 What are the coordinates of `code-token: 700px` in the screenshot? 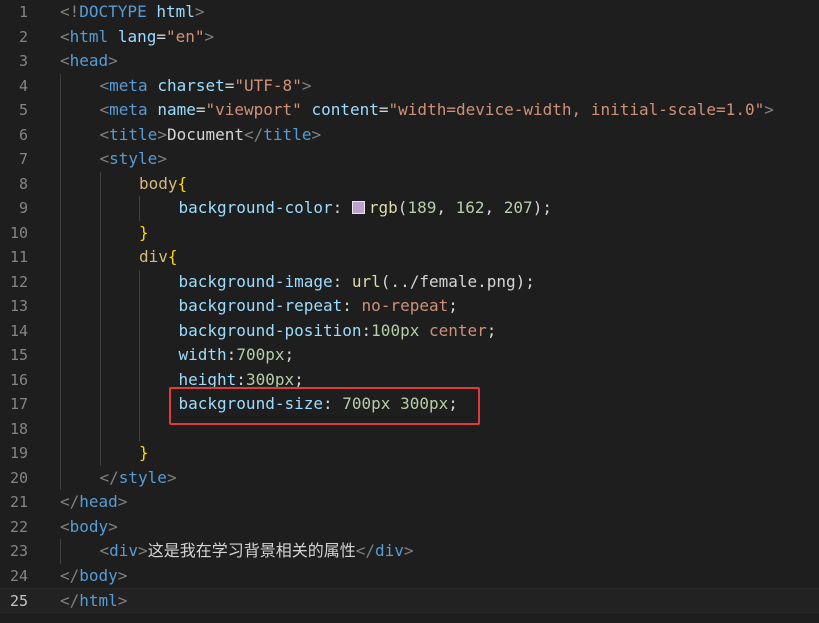 It's located at (260, 354).